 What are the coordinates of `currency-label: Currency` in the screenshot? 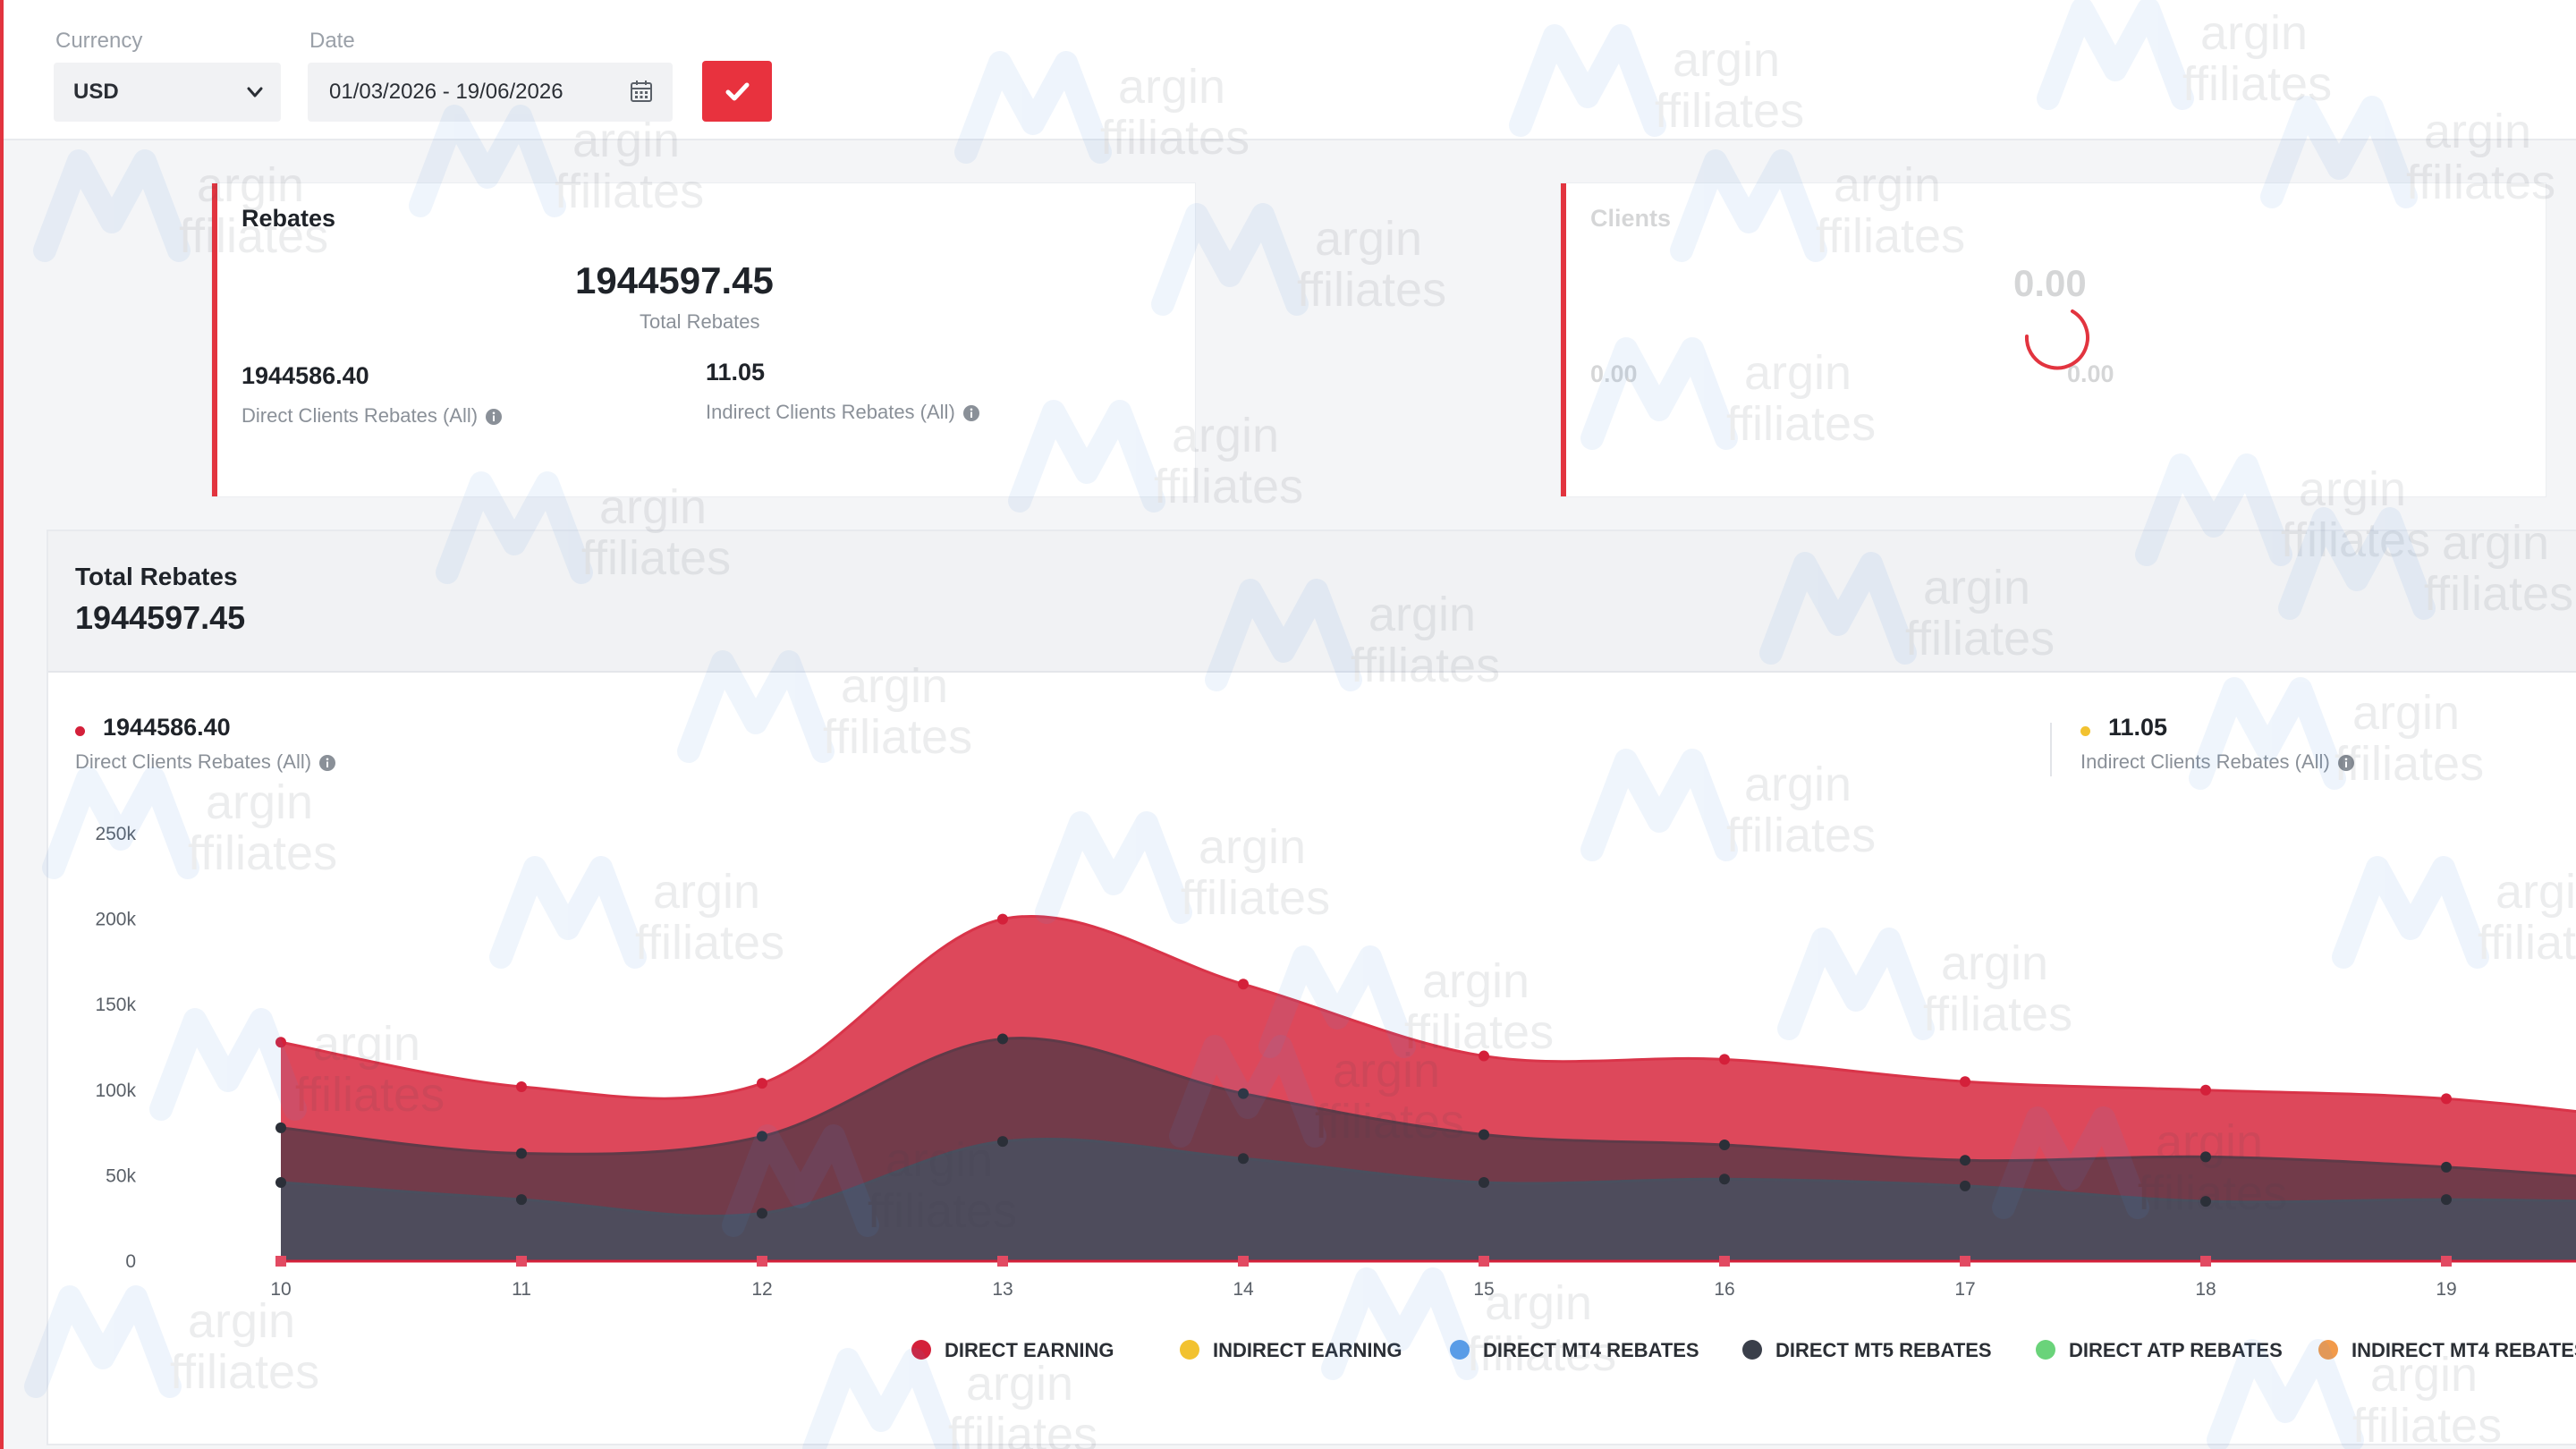 It's located at (99, 41).